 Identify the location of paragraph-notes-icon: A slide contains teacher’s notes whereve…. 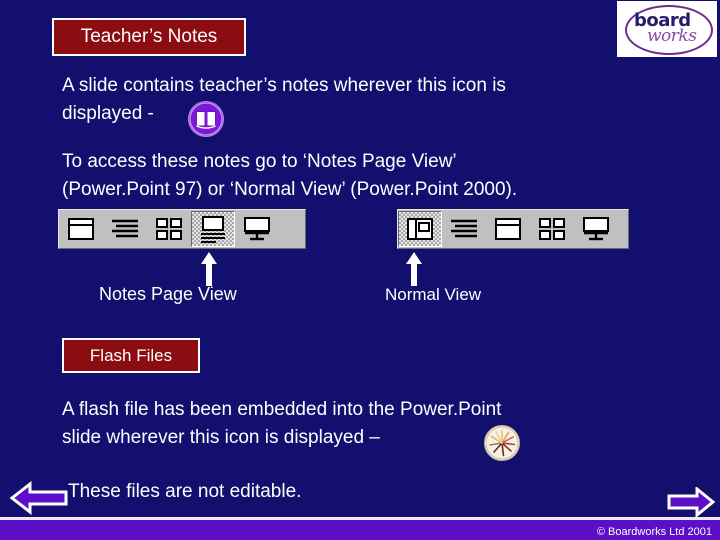
(284, 99).